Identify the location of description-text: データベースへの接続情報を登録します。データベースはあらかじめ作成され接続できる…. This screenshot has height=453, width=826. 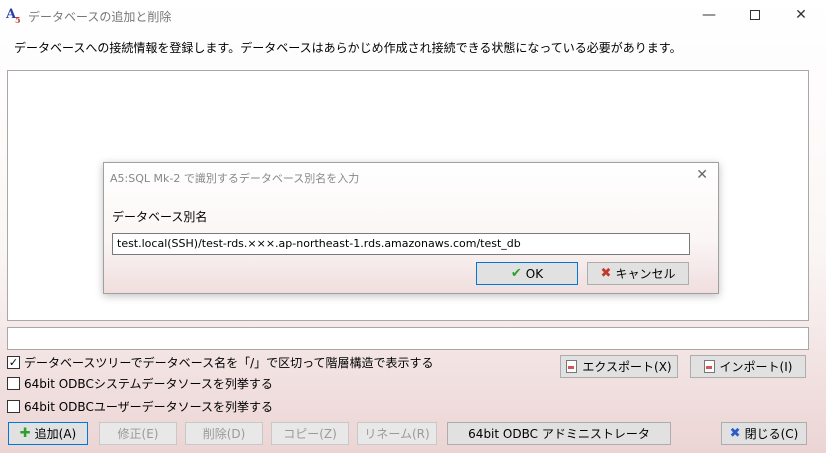
(348, 48).